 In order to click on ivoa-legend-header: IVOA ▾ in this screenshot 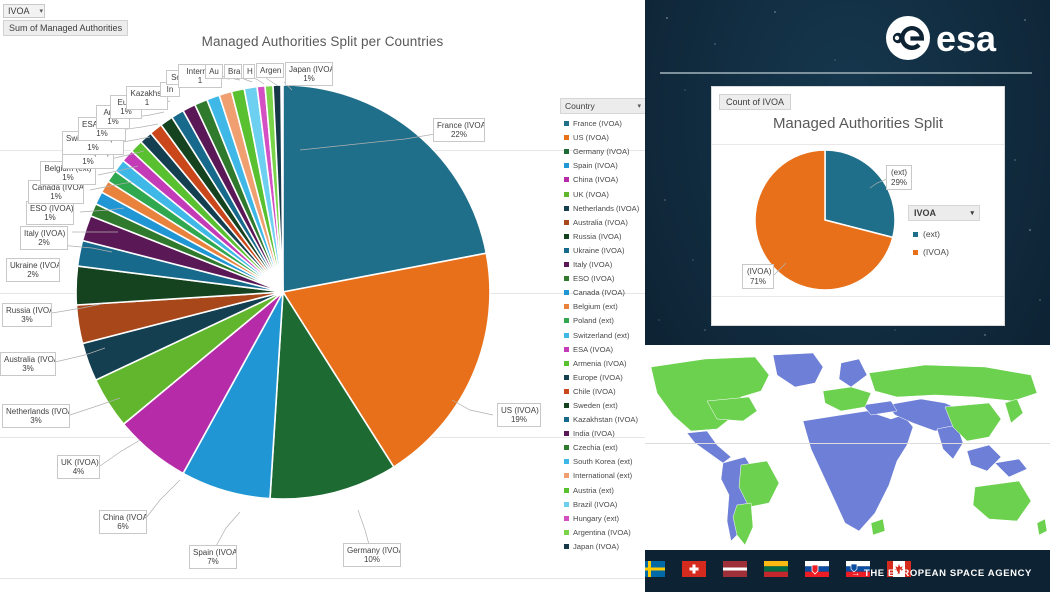, I will do `click(944, 213)`.